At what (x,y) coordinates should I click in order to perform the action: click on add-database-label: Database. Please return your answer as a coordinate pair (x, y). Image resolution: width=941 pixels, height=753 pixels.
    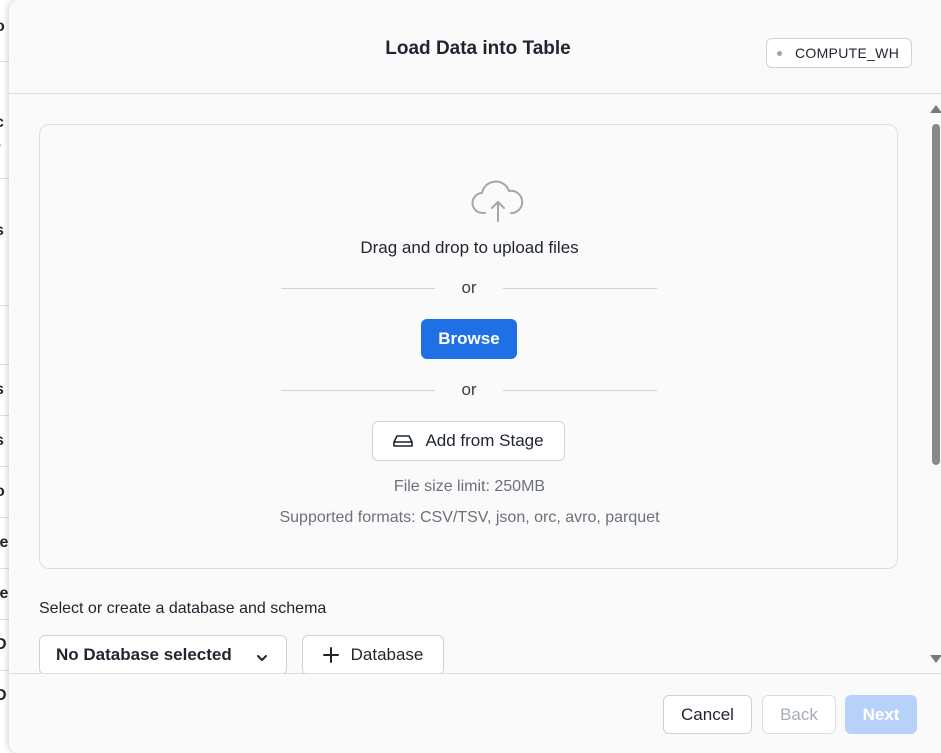
    Looking at the image, I should click on (387, 654).